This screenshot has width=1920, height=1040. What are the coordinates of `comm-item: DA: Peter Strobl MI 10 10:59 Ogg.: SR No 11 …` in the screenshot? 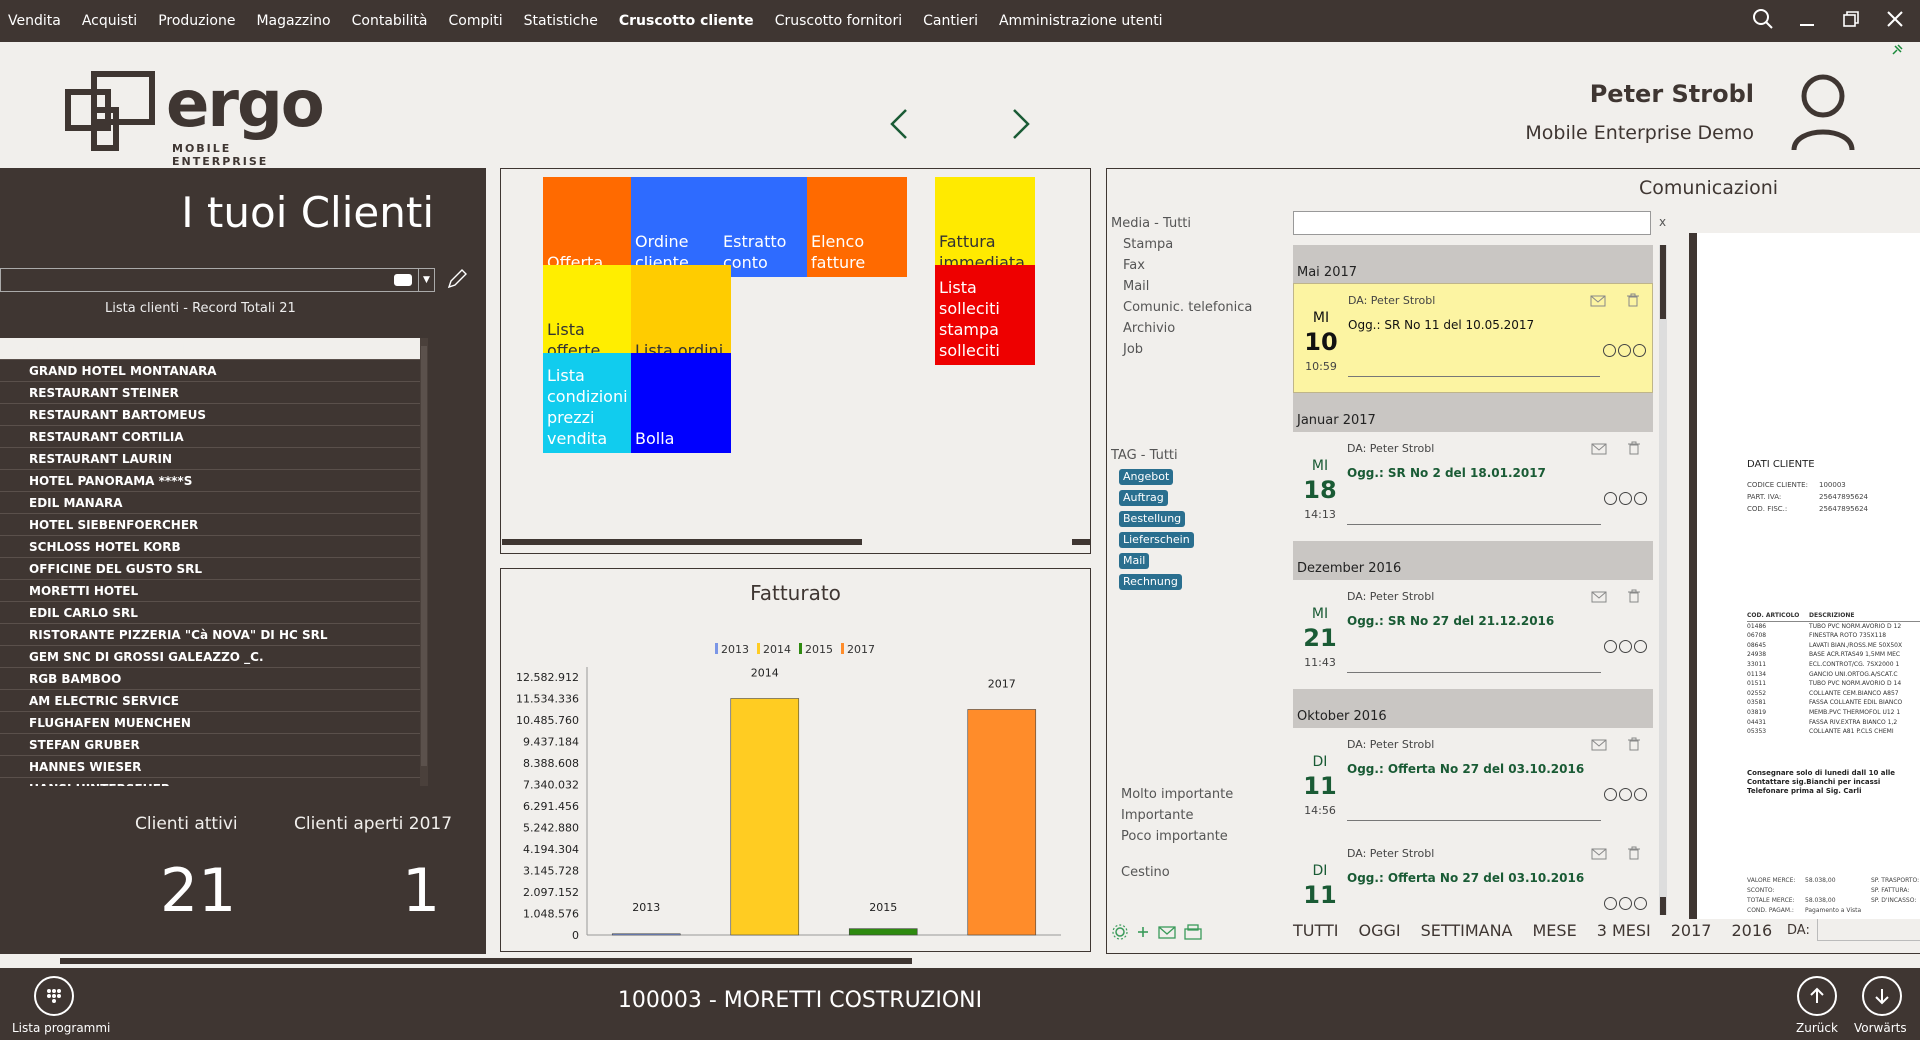 It's located at (1473, 338).